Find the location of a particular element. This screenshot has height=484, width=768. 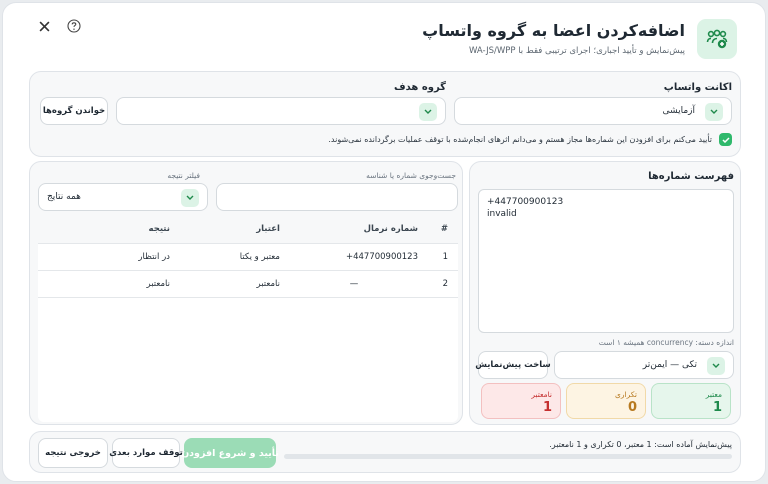

search-input is located at coordinates (337, 197).